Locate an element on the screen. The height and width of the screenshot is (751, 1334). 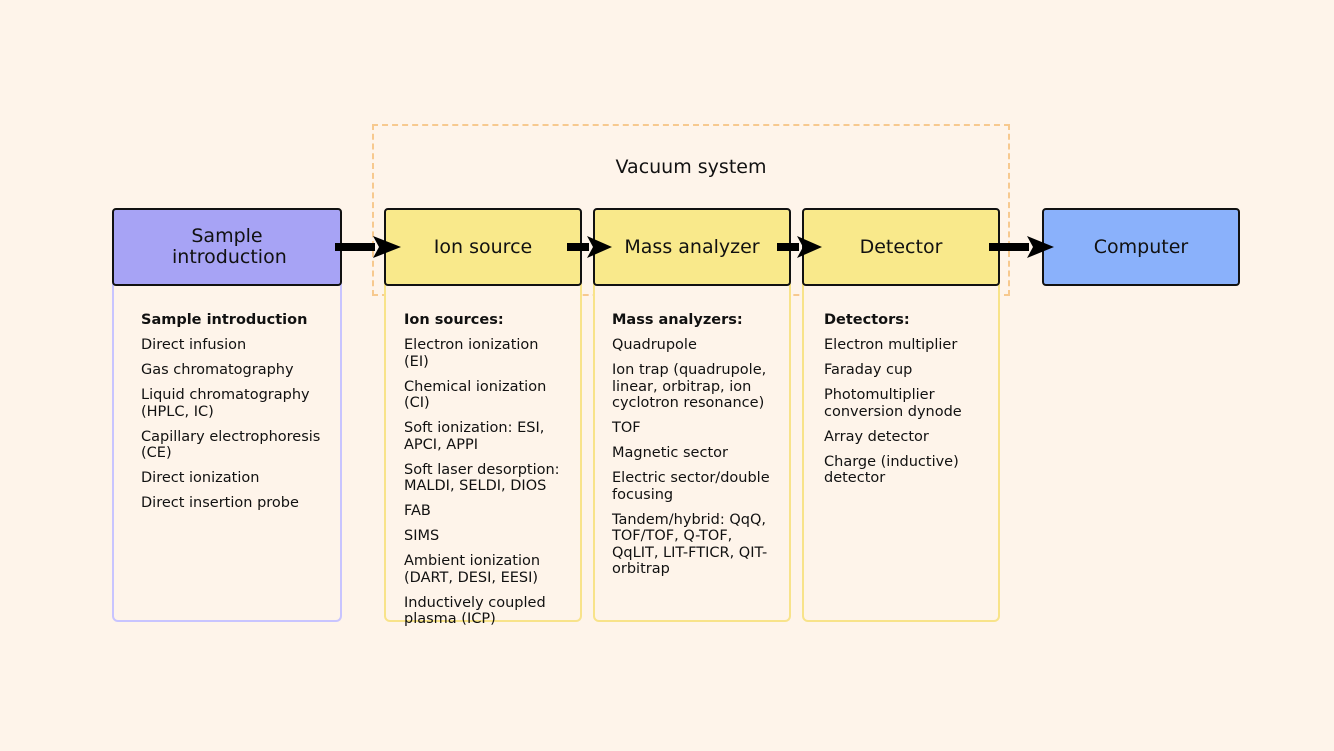
list-item: Photomultiplier conversion dynode is located at coordinates (893, 403).